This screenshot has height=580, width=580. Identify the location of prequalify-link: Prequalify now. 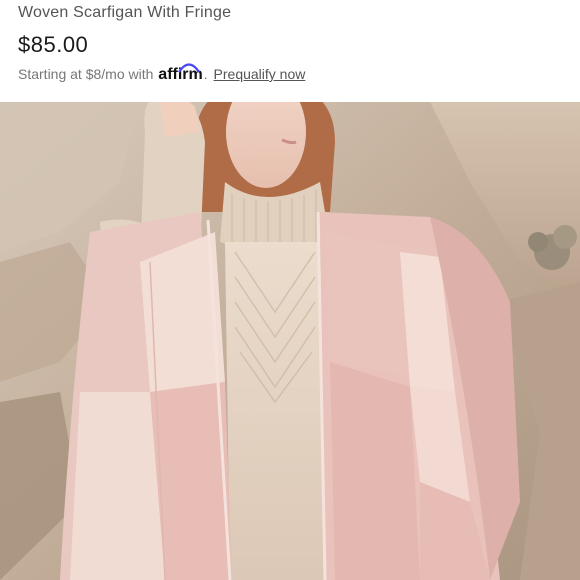
(260, 74).